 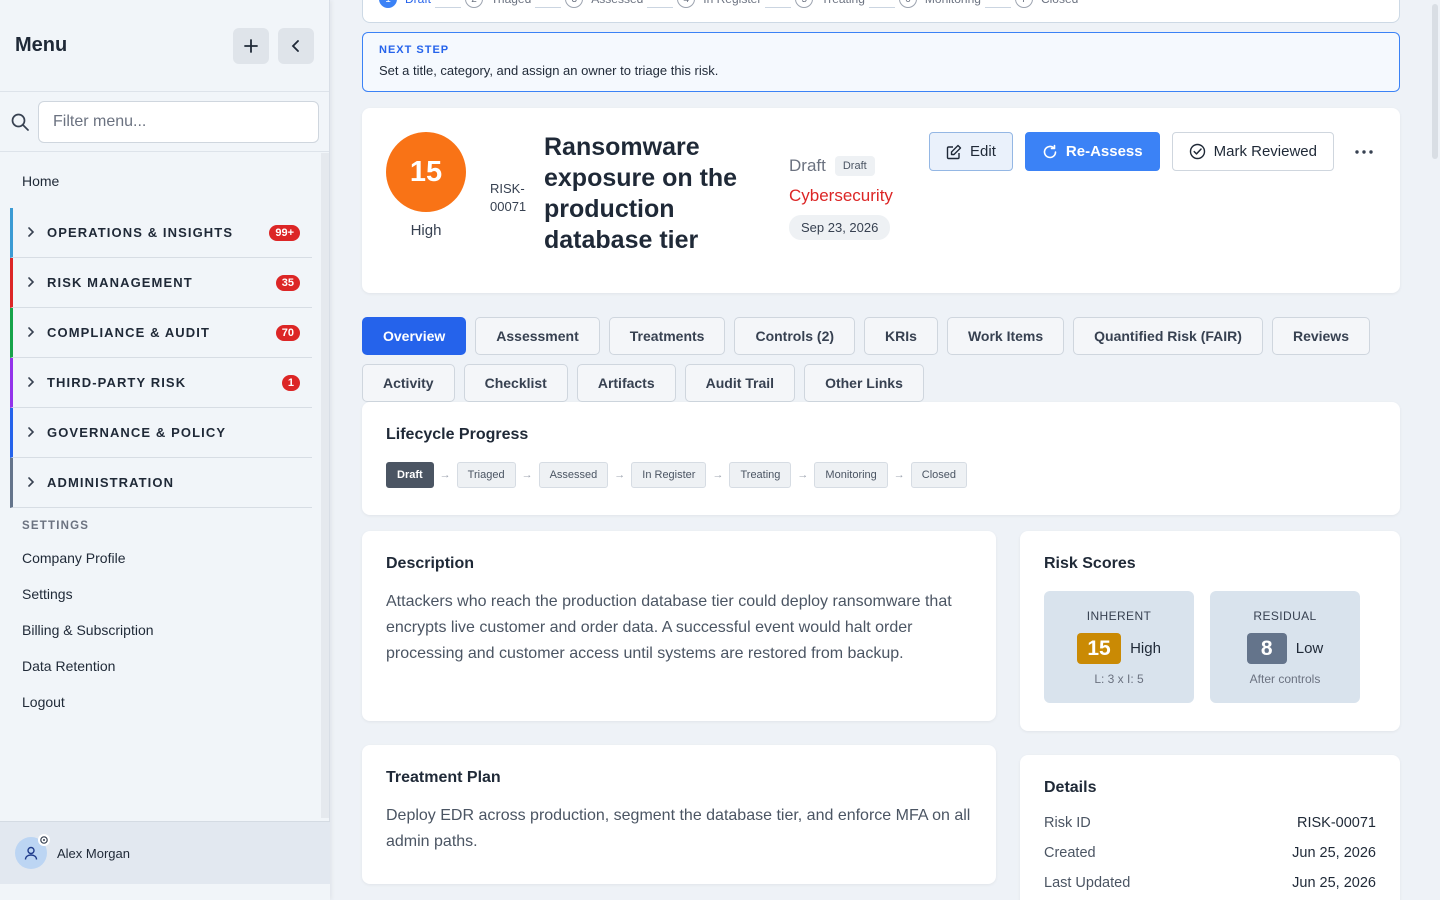 I want to click on sidebar-header: Menu, so click(x=164, y=46).